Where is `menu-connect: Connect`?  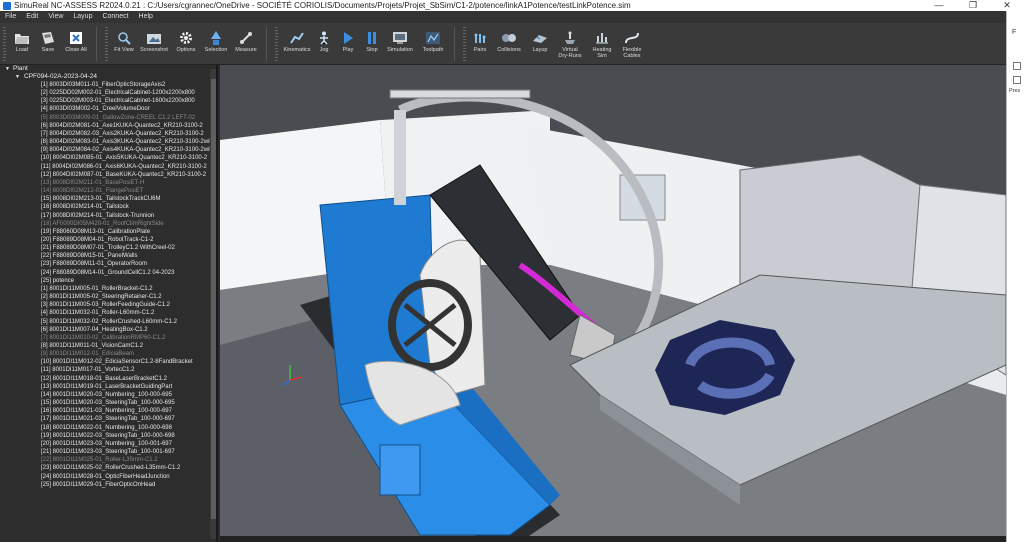
menu-connect: Connect is located at coordinates (115, 17).